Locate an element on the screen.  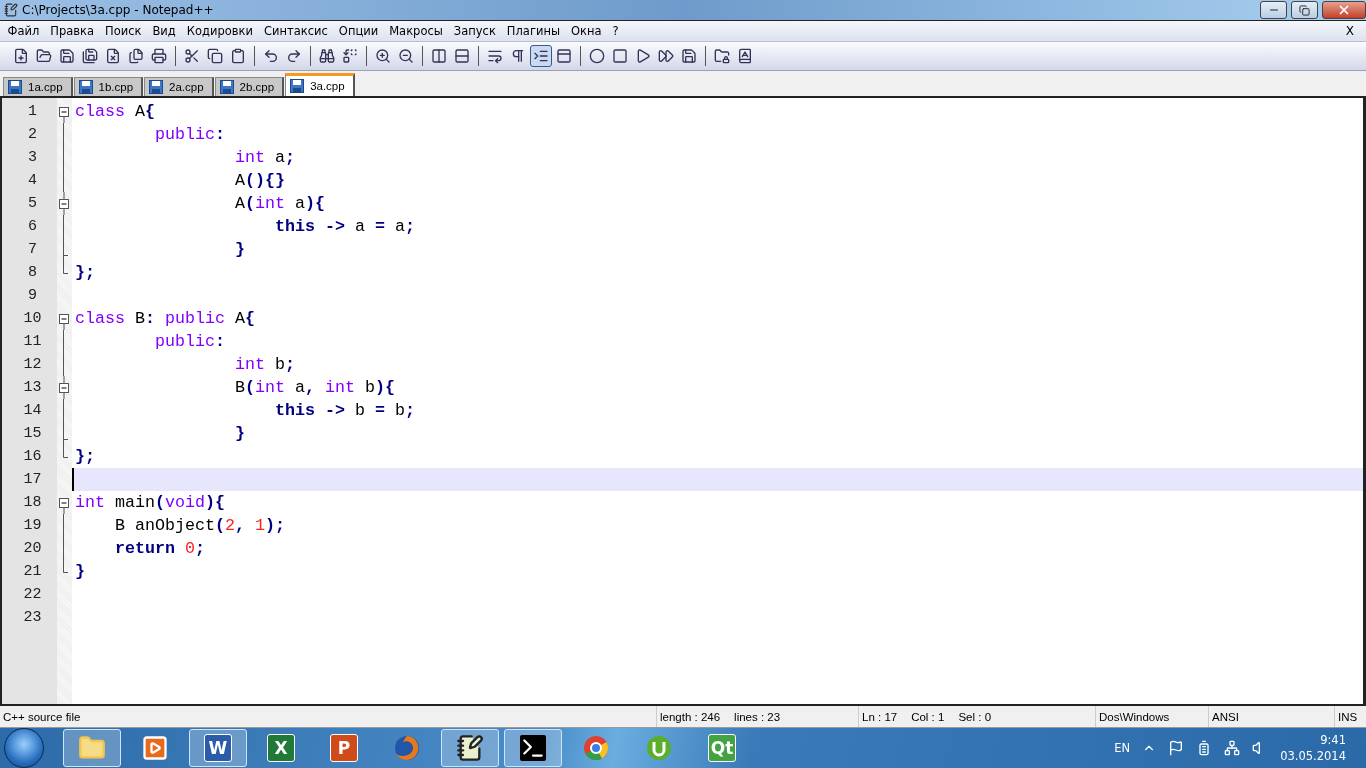
book-icon is located at coordinates (745, 56).